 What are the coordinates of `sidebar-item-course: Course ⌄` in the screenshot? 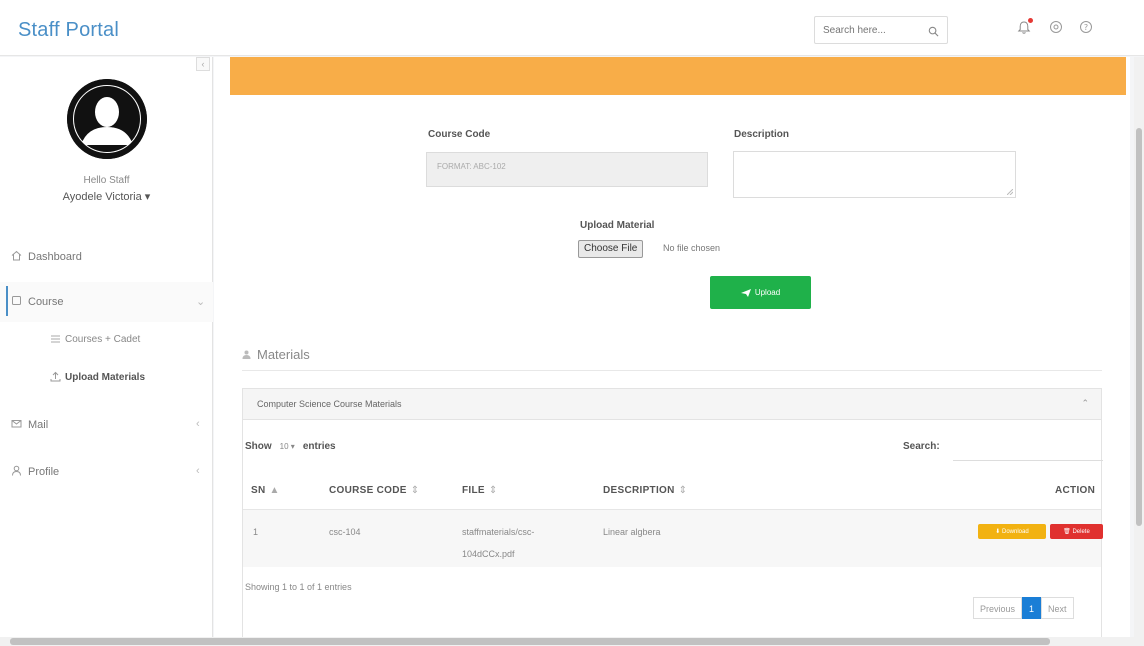 It's located at (106, 302).